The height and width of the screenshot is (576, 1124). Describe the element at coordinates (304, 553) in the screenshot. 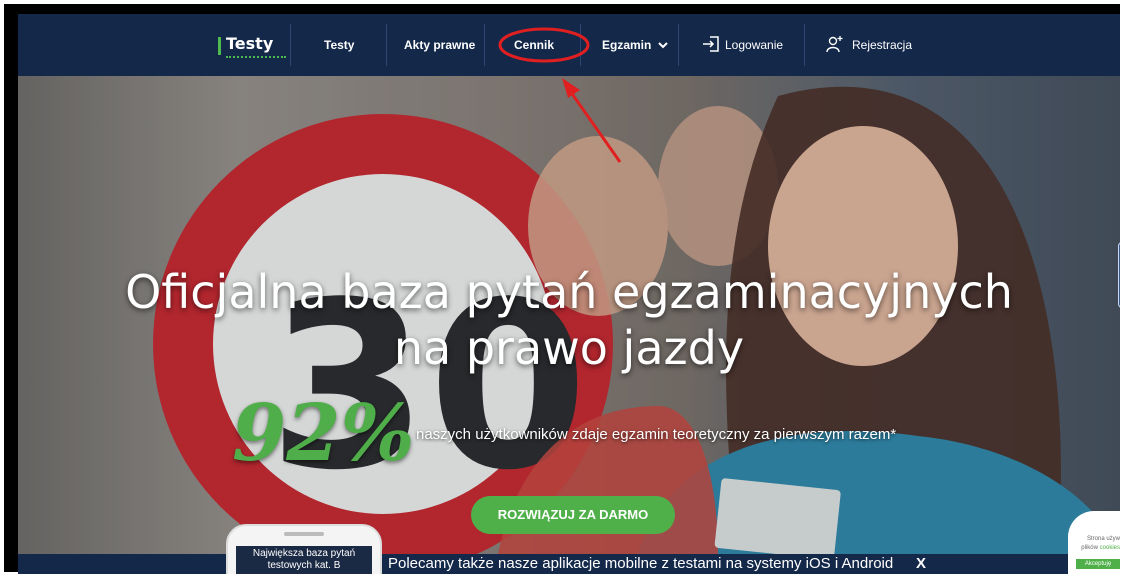

I see `phone-caption-line1: Największa baza pytań` at that location.